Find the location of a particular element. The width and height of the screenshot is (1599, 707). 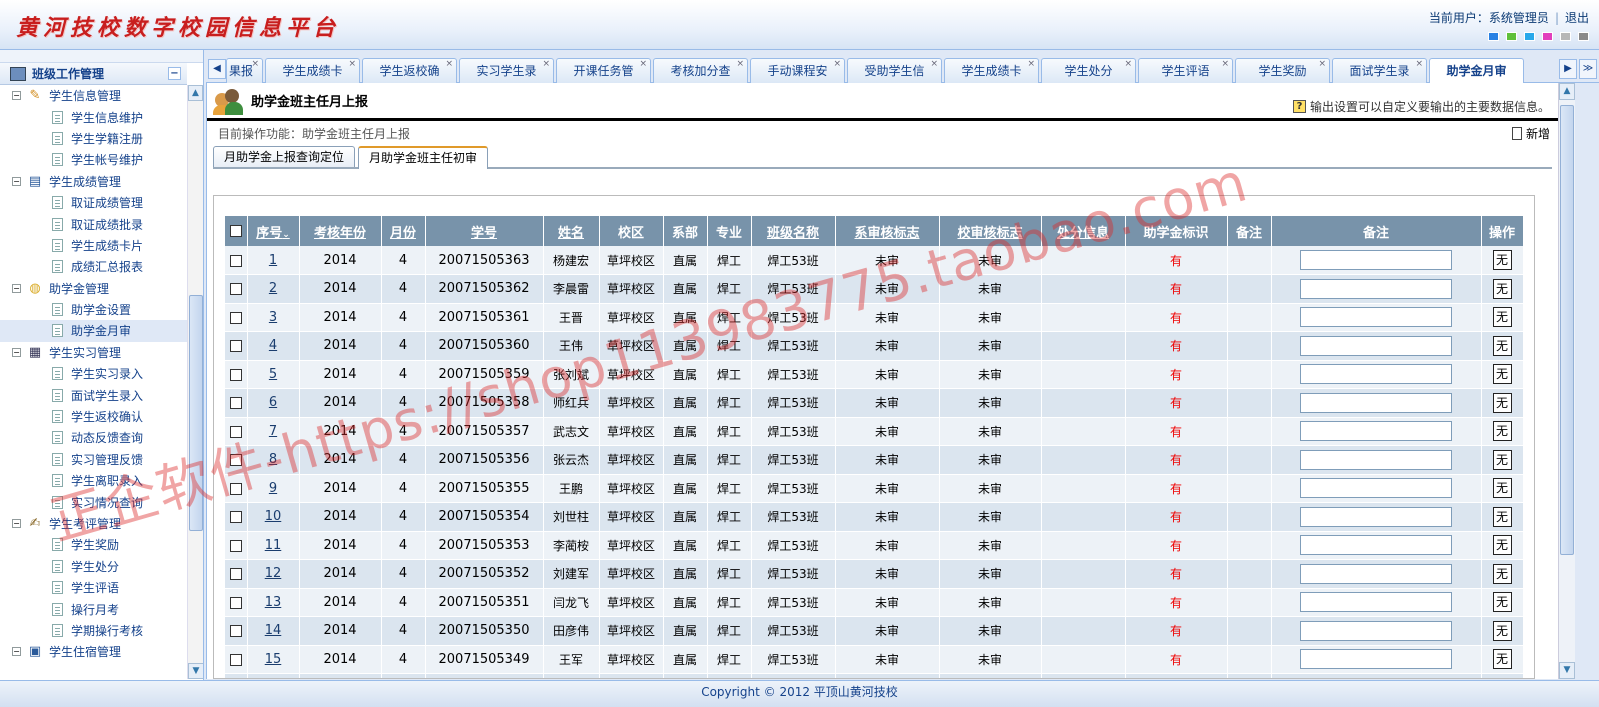

tab-8: 学生成绩卡 × is located at coordinates (991, 70).